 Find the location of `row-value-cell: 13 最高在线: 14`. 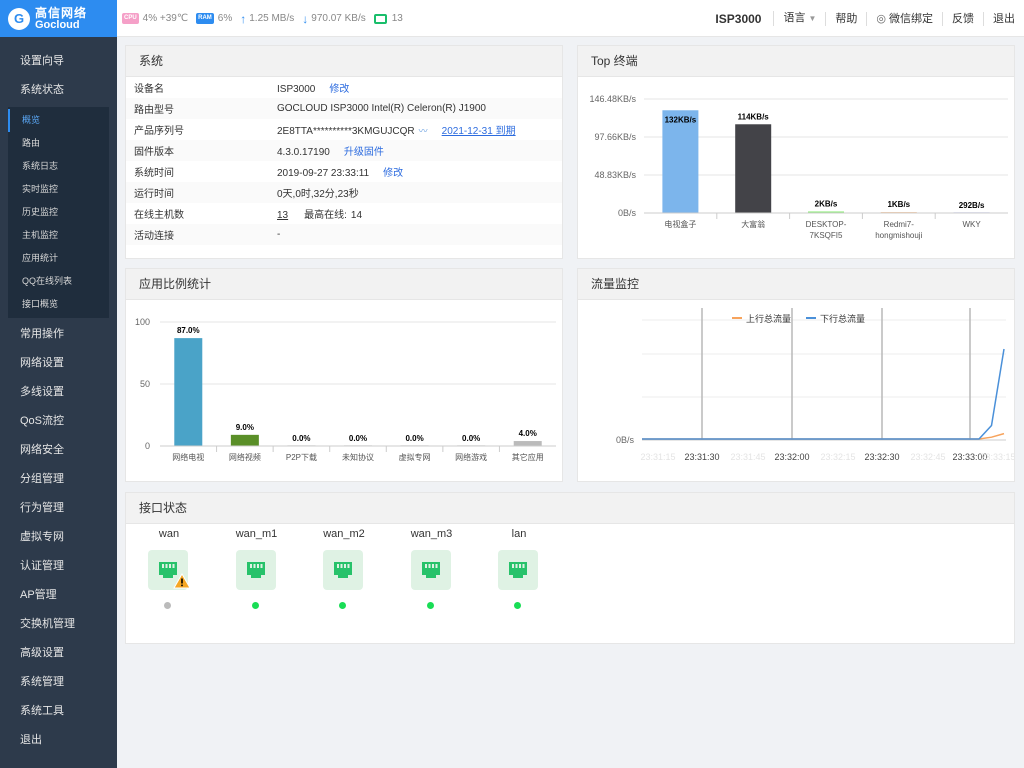

row-value-cell: 13 最高在线: 14 is located at coordinates (415, 213).